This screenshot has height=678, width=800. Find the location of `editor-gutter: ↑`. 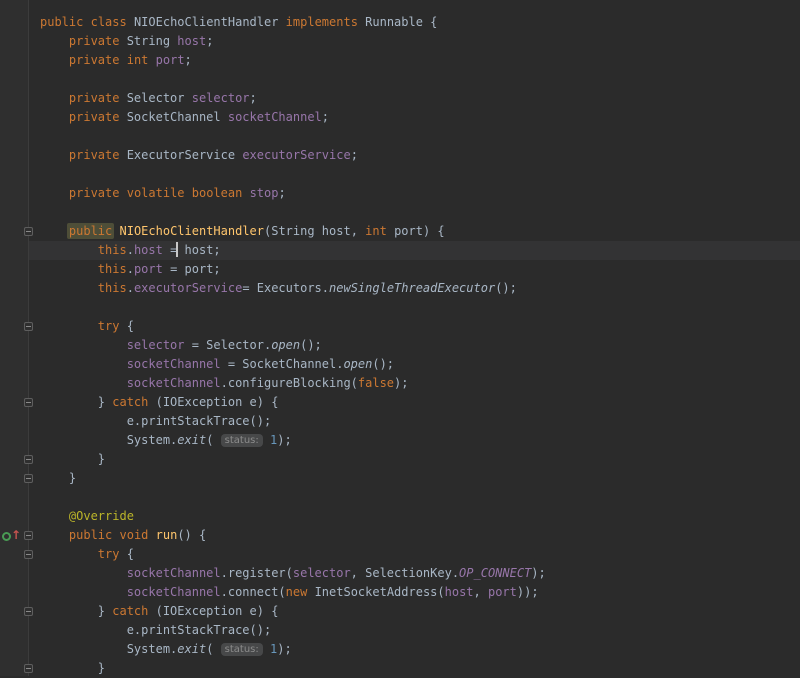

editor-gutter: ↑ is located at coordinates (16, 338).